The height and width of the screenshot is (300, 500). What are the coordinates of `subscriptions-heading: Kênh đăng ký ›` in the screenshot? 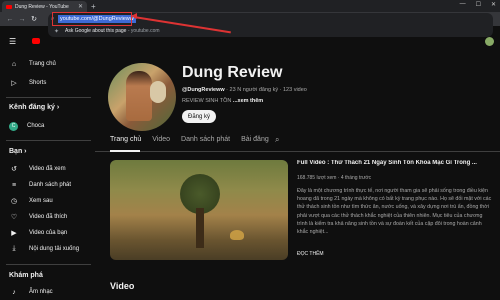 It's located at (34, 107).